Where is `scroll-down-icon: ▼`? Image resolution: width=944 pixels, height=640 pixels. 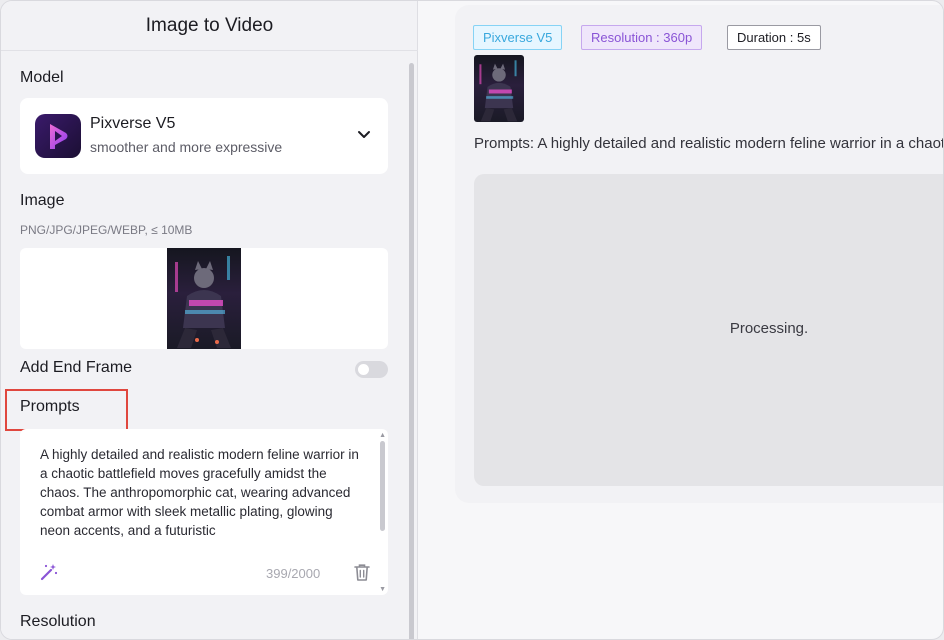 scroll-down-icon: ▼ is located at coordinates (382, 589).